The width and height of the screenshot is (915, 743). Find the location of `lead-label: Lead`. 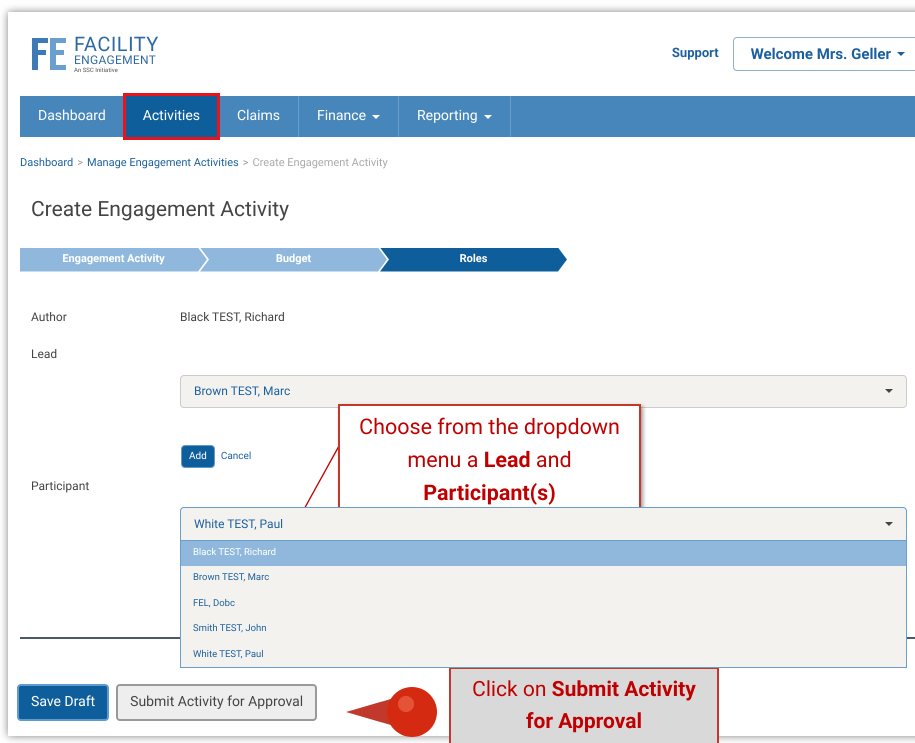

lead-label: Lead is located at coordinates (44, 353).